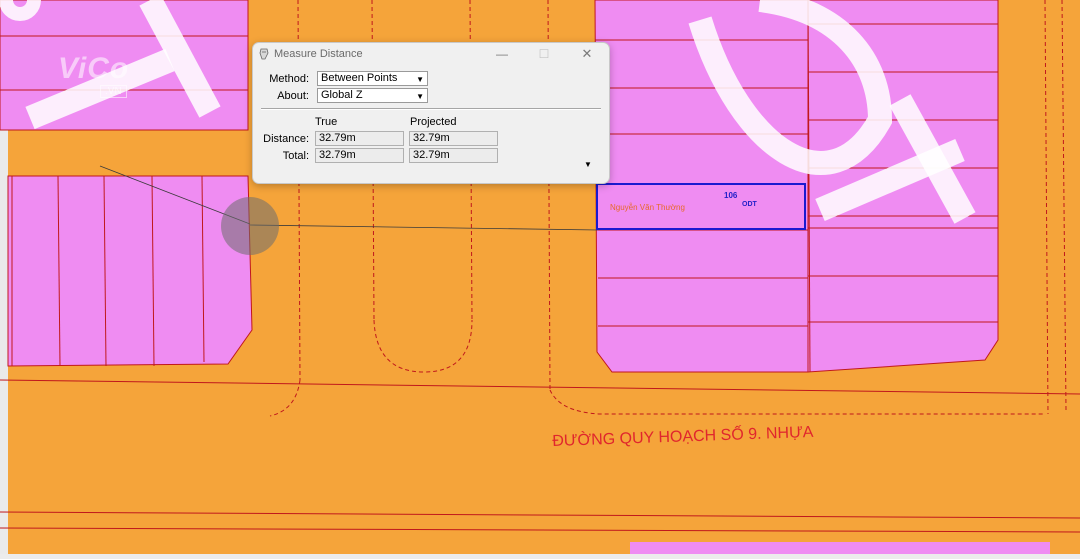 Image resolution: width=1080 pixels, height=559 pixels. Describe the element at coordinates (588, 164) in the screenshot. I see `expand-icon: ▼` at that location.